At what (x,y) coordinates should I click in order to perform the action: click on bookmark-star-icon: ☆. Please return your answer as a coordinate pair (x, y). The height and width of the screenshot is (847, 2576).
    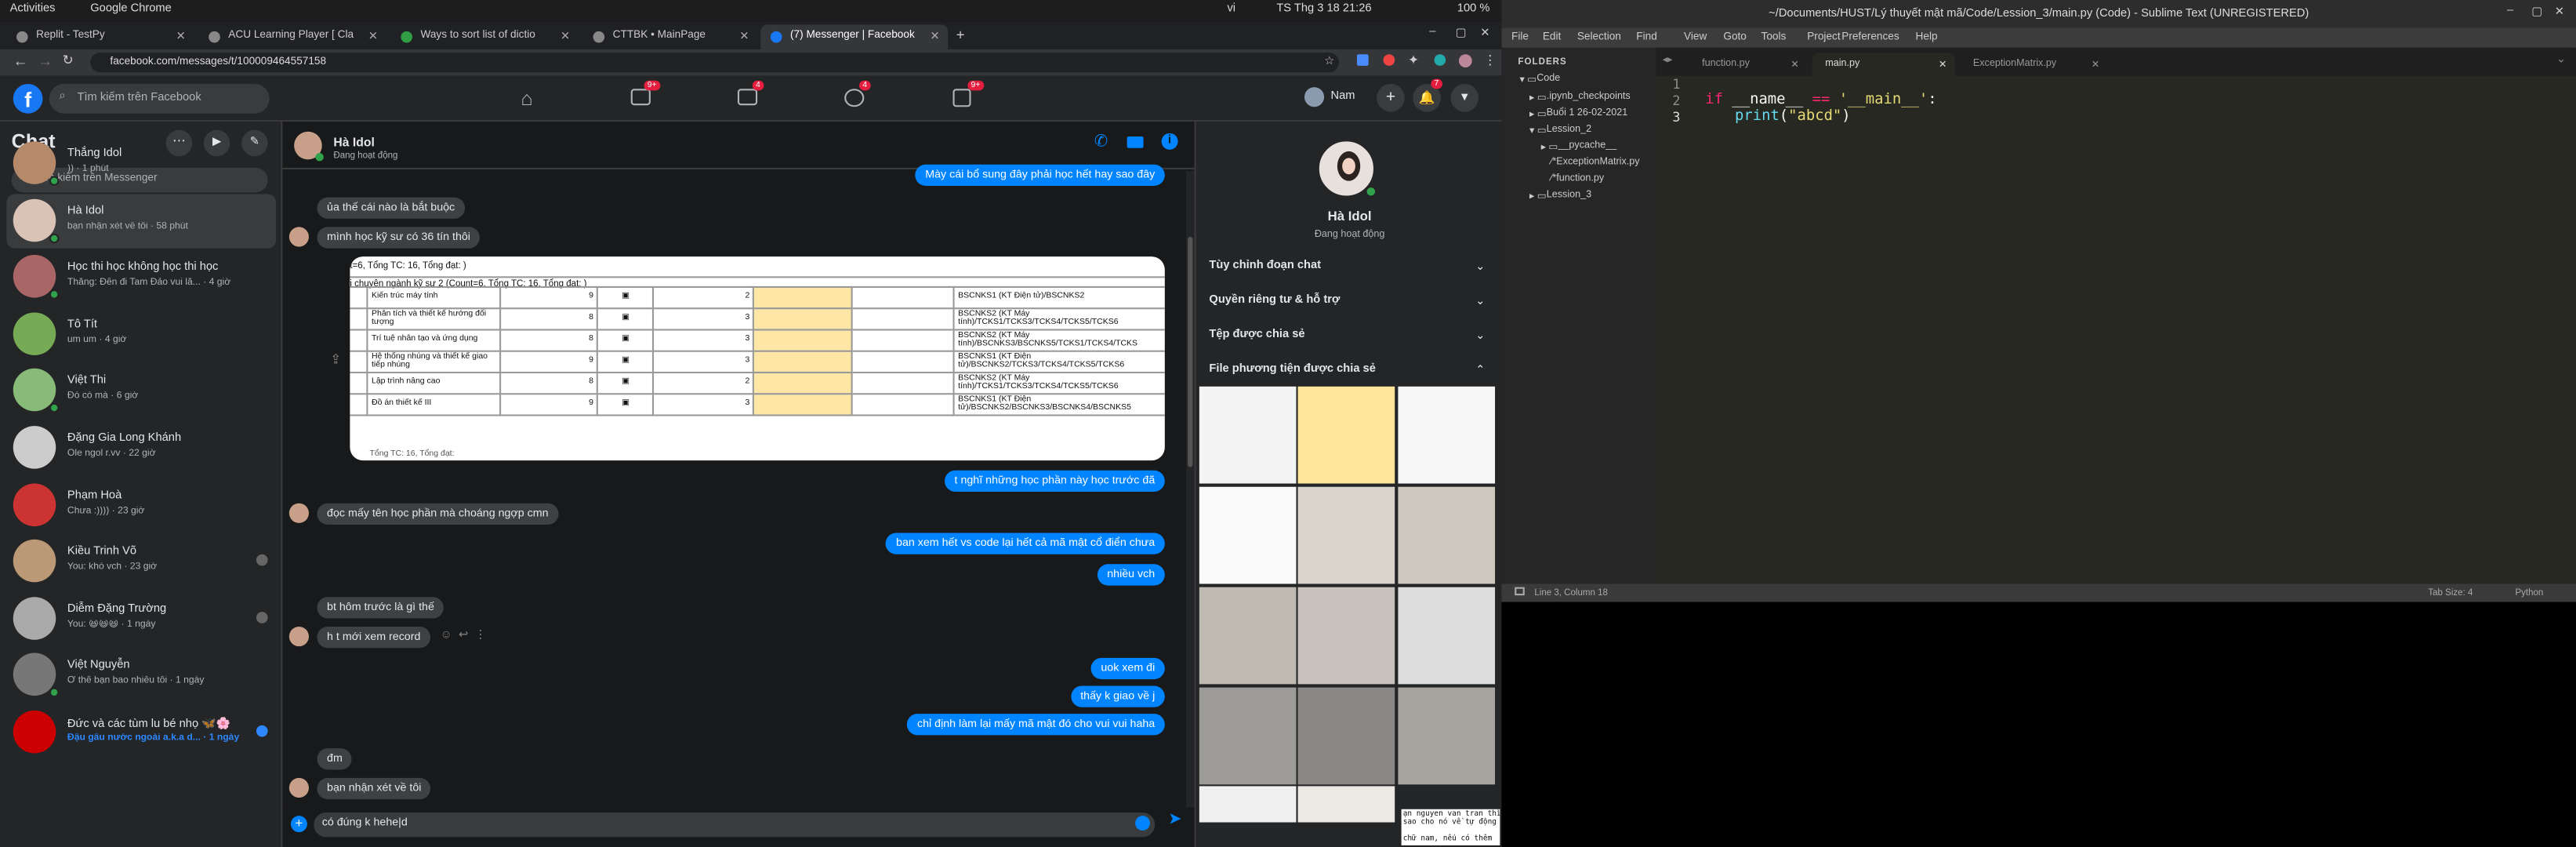
    Looking at the image, I should click on (1329, 60).